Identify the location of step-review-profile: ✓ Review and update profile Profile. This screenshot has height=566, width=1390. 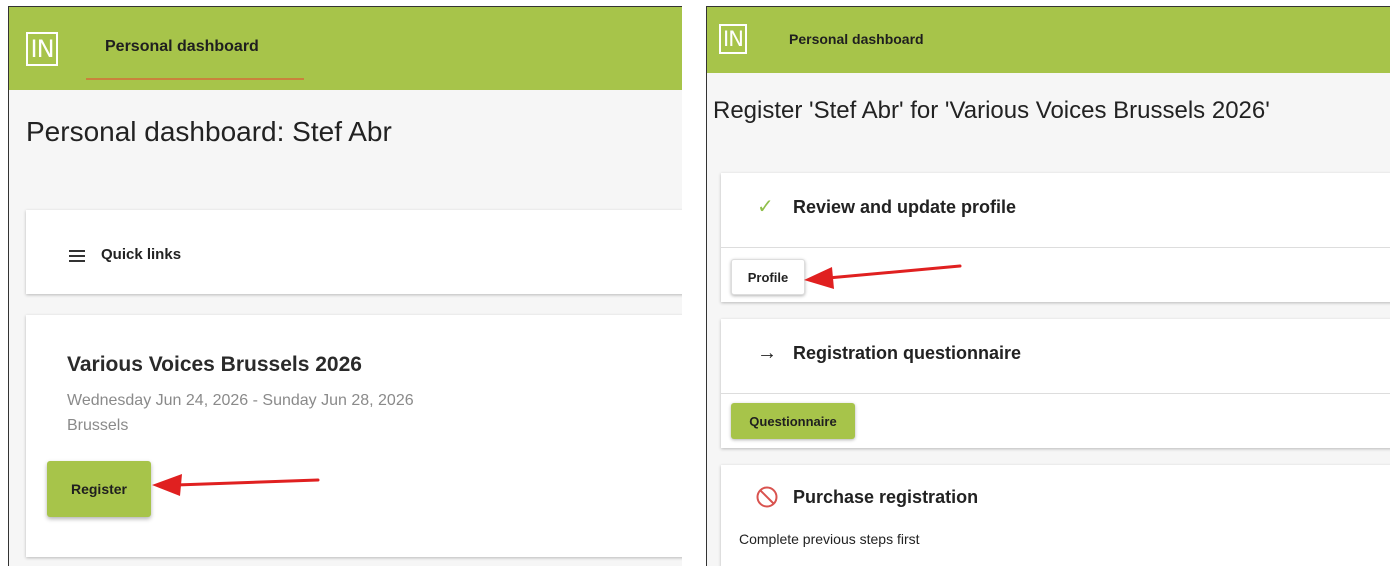
(1055, 237).